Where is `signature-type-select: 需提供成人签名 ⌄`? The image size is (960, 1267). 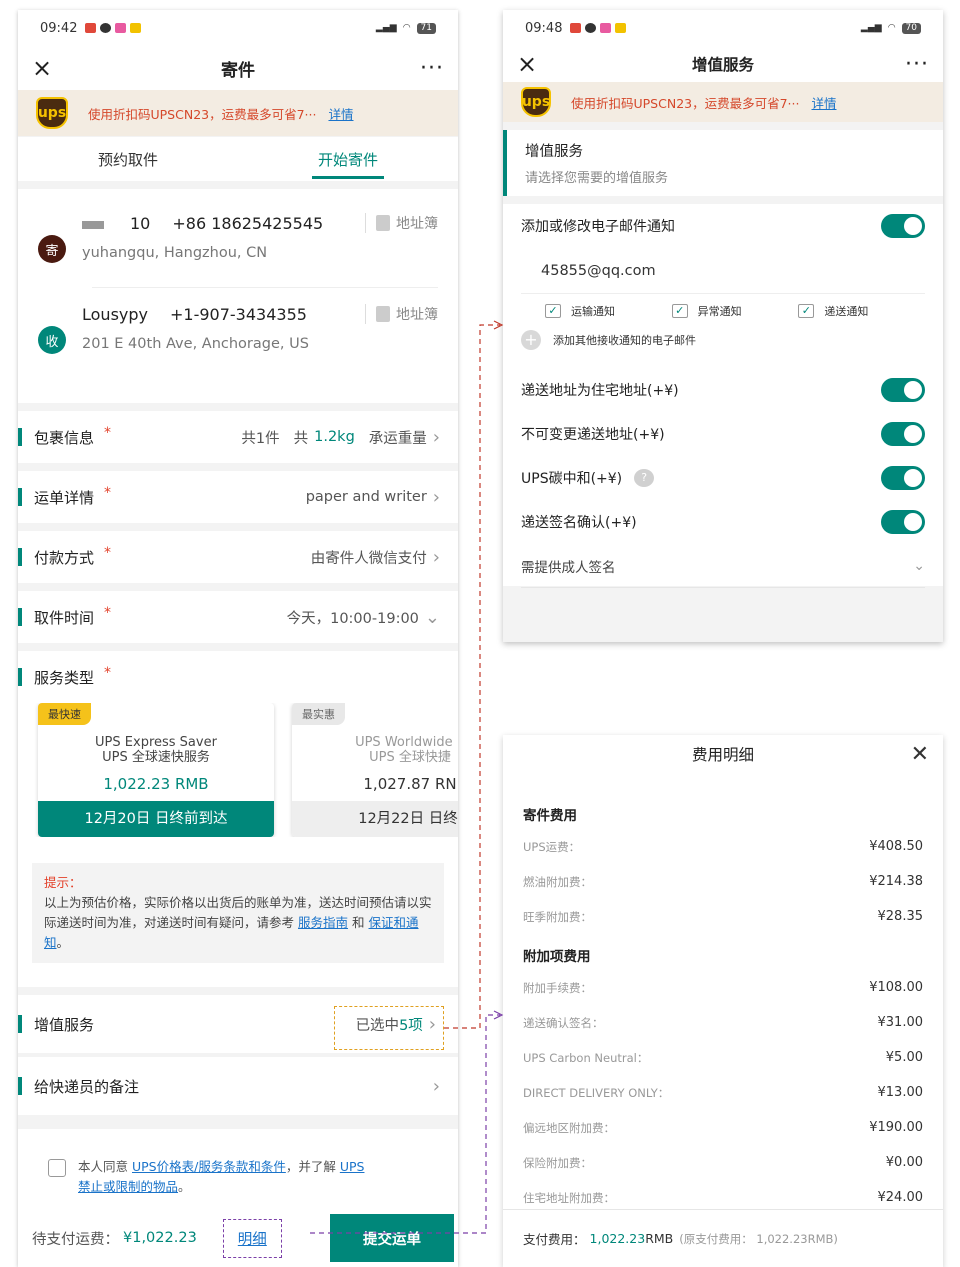 signature-type-select: 需提供成人签名 ⌄ is located at coordinates (723, 566).